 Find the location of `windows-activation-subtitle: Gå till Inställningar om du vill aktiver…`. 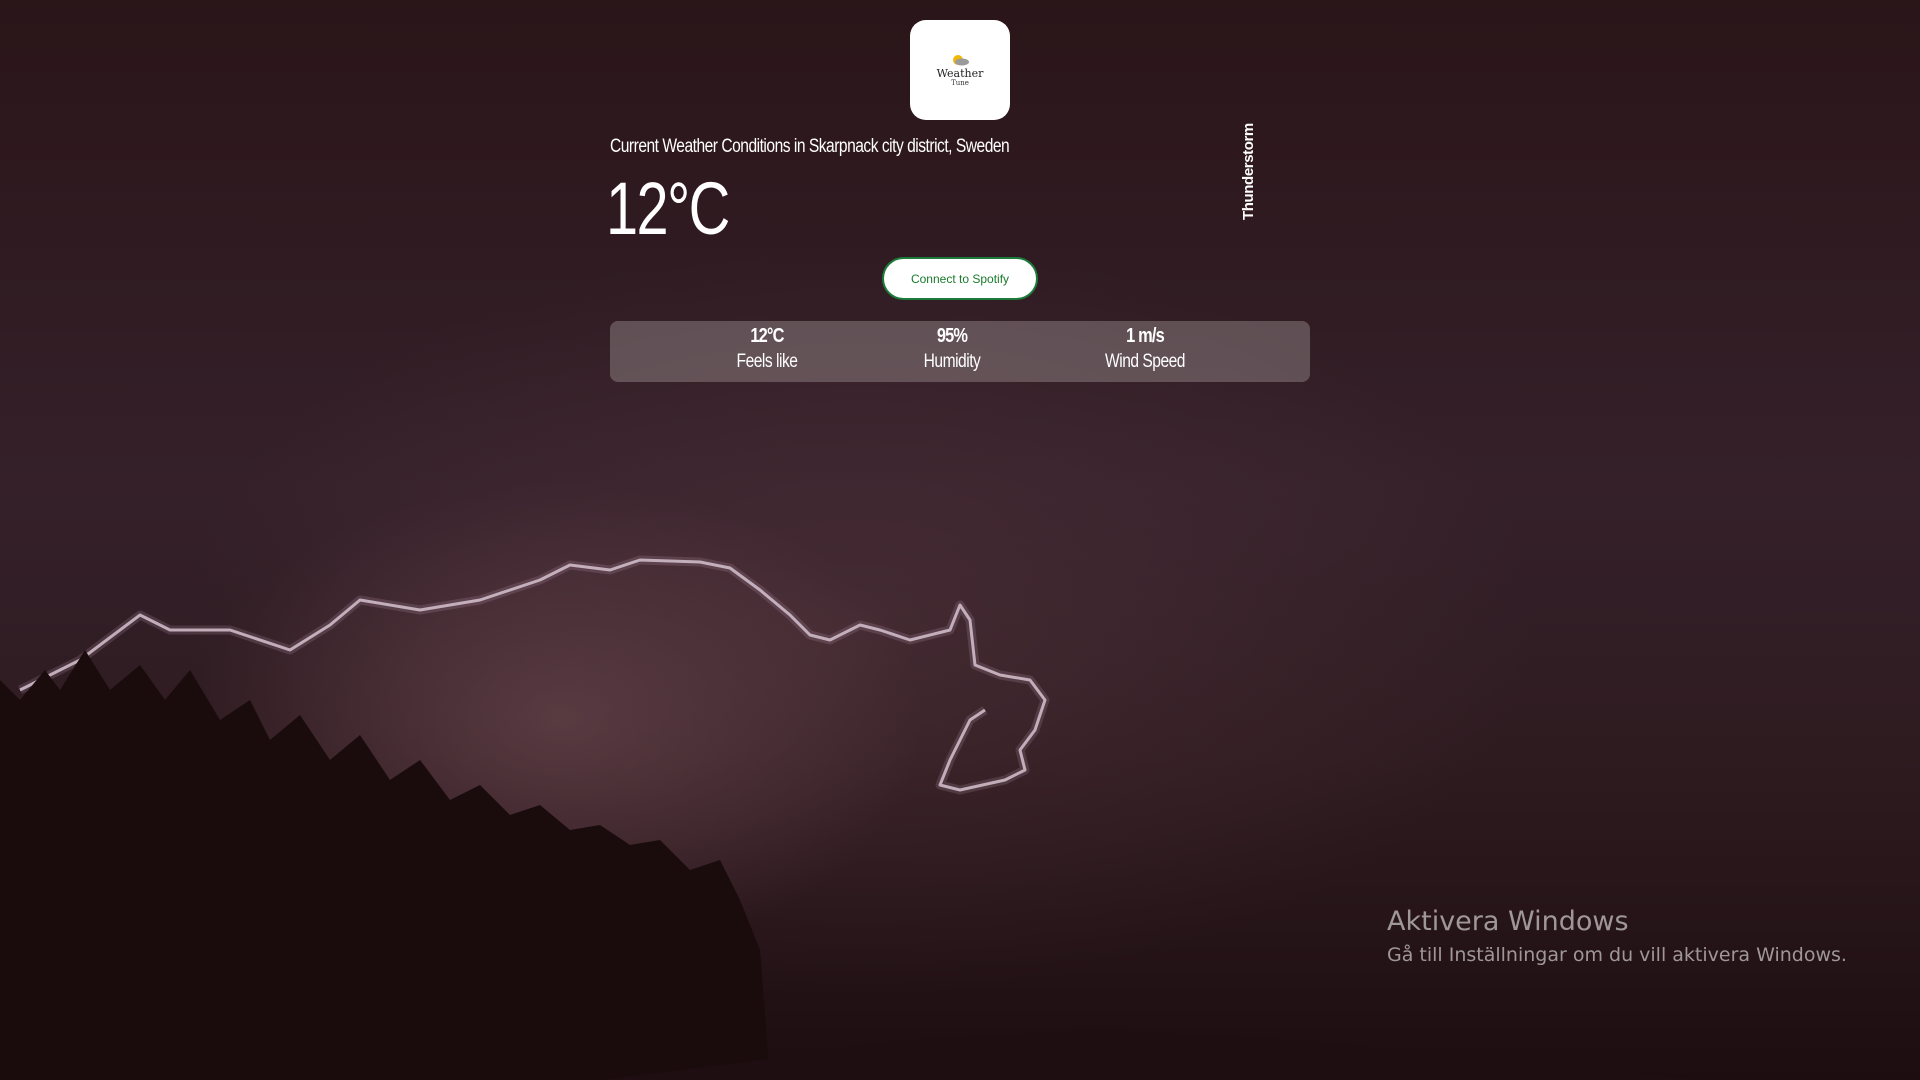

windows-activation-subtitle: Gå till Inställningar om du vill aktiver… is located at coordinates (1617, 955).